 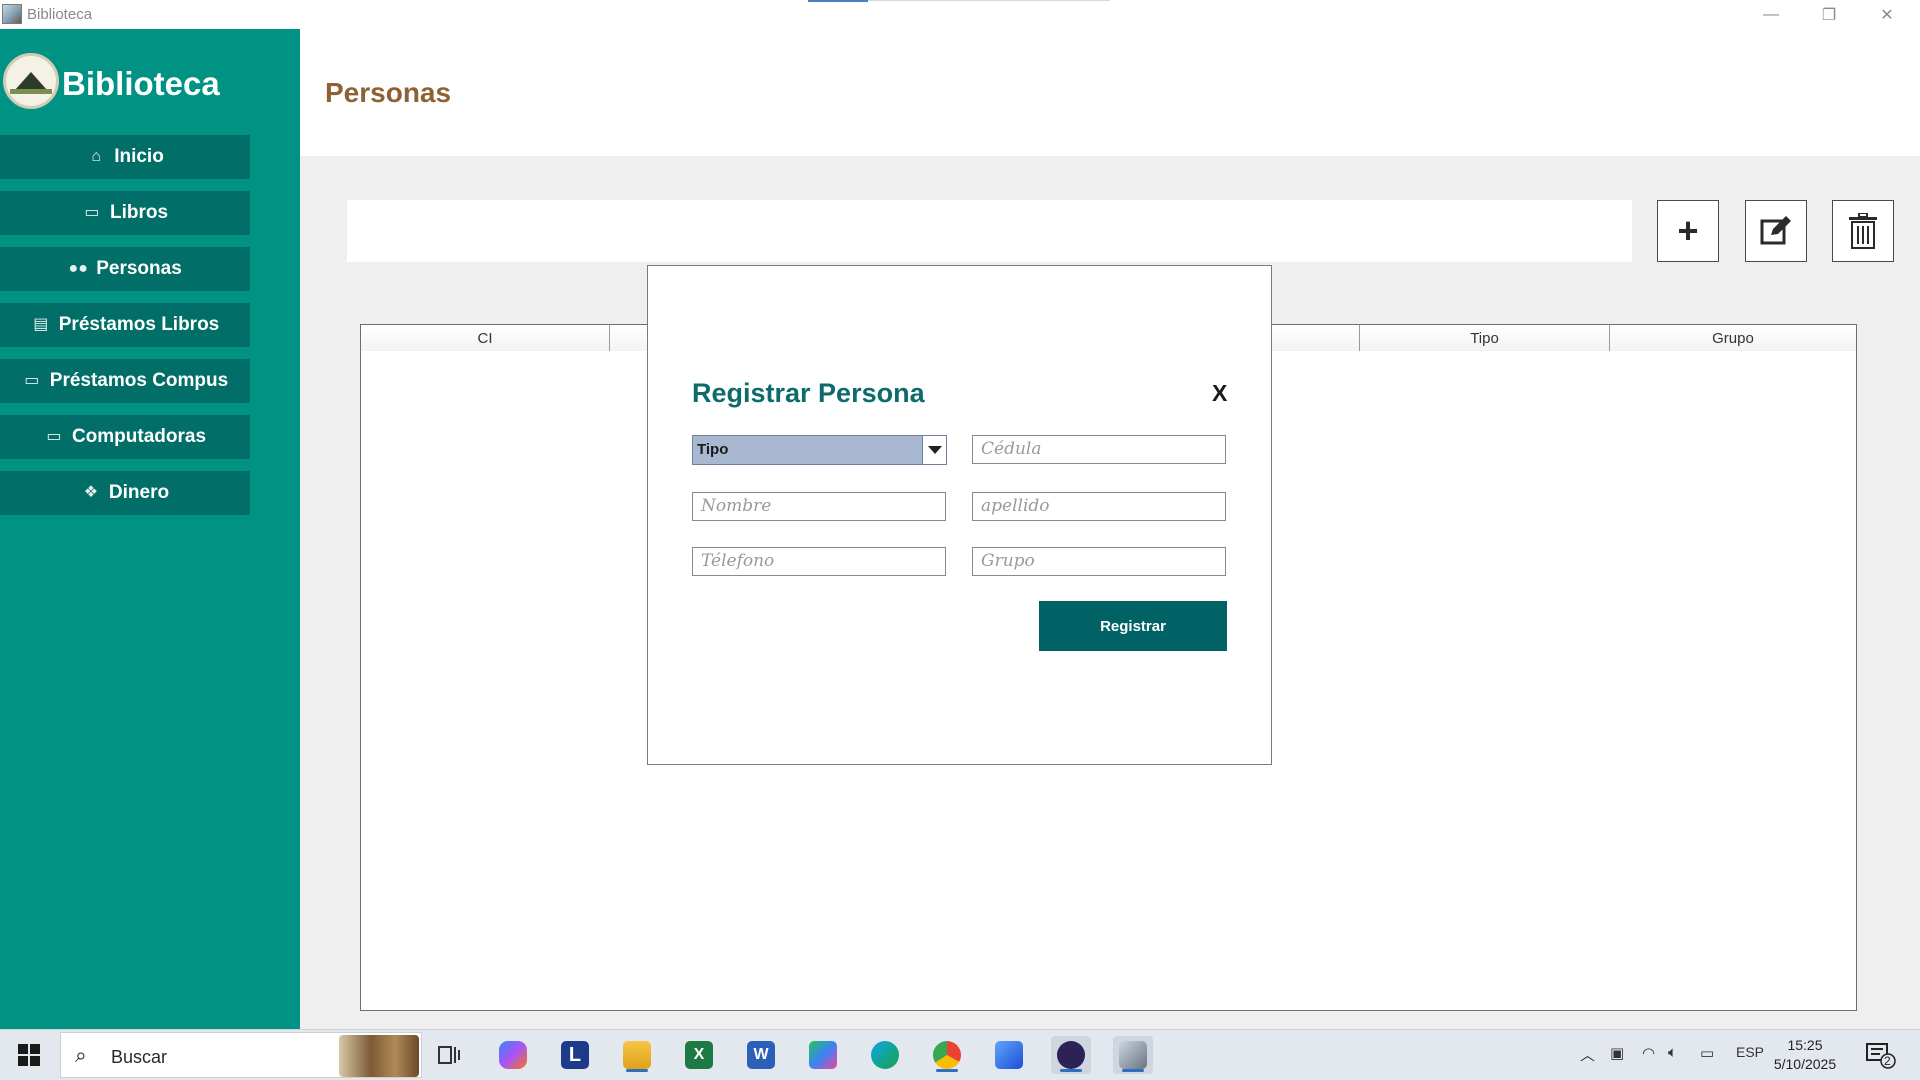 What do you see at coordinates (713, 449) in the screenshot?
I see `tipo-select-value: Tipo` at bounding box center [713, 449].